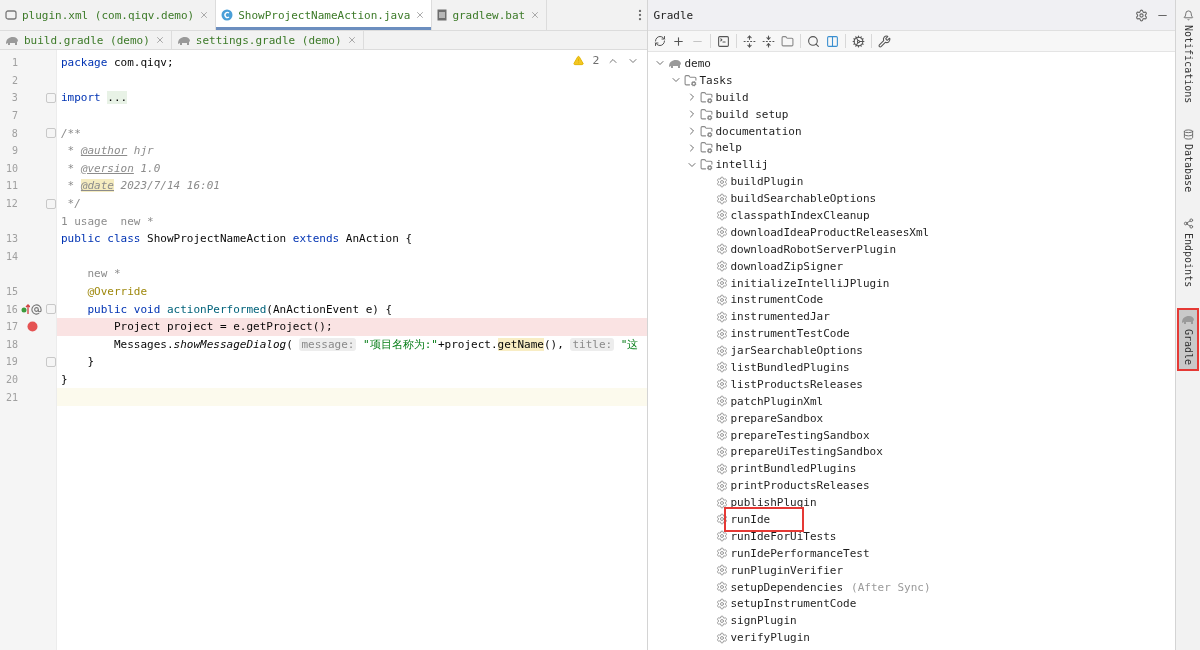 This screenshot has width=1200, height=650. What do you see at coordinates (790, 334) in the screenshot?
I see `tree-item: instrumentTestCode` at bounding box center [790, 334].